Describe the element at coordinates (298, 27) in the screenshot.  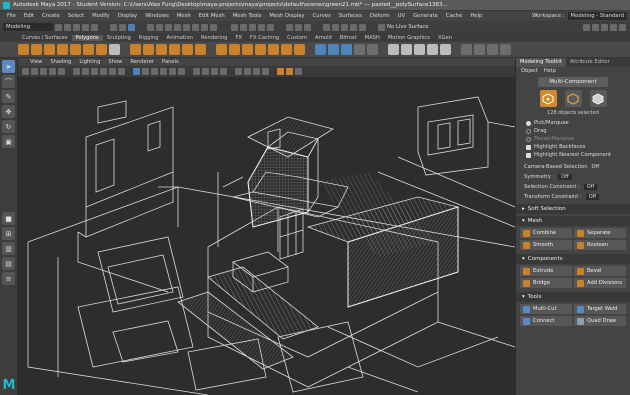
I see `output-ops-icon` at that location.